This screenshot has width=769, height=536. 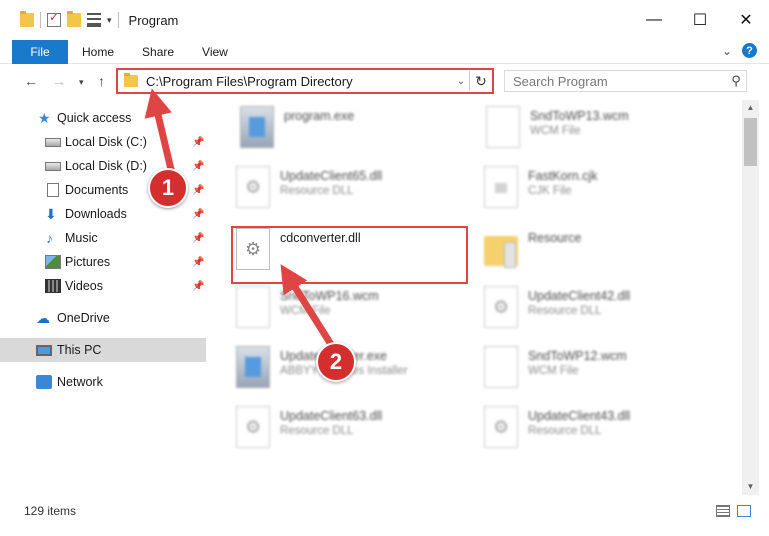 What do you see at coordinates (600, 187) in the screenshot?
I see `list-item: FastKorn.cjk CJK File` at bounding box center [600, 187].